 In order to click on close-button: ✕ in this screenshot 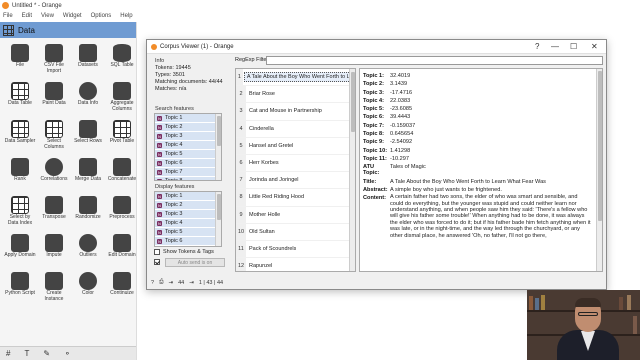, I will do `click(594, 46)`.